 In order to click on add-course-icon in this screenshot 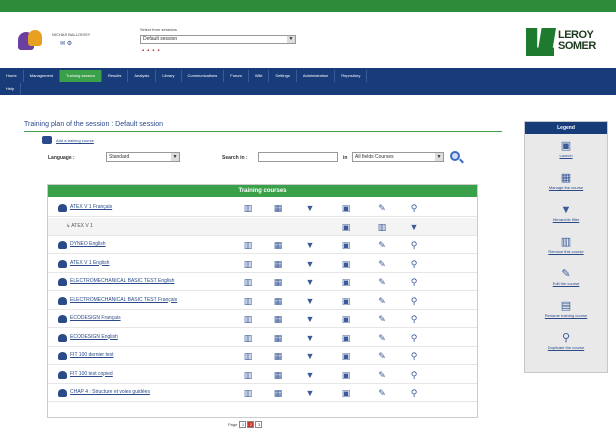, I will do `click(47, 140)`.